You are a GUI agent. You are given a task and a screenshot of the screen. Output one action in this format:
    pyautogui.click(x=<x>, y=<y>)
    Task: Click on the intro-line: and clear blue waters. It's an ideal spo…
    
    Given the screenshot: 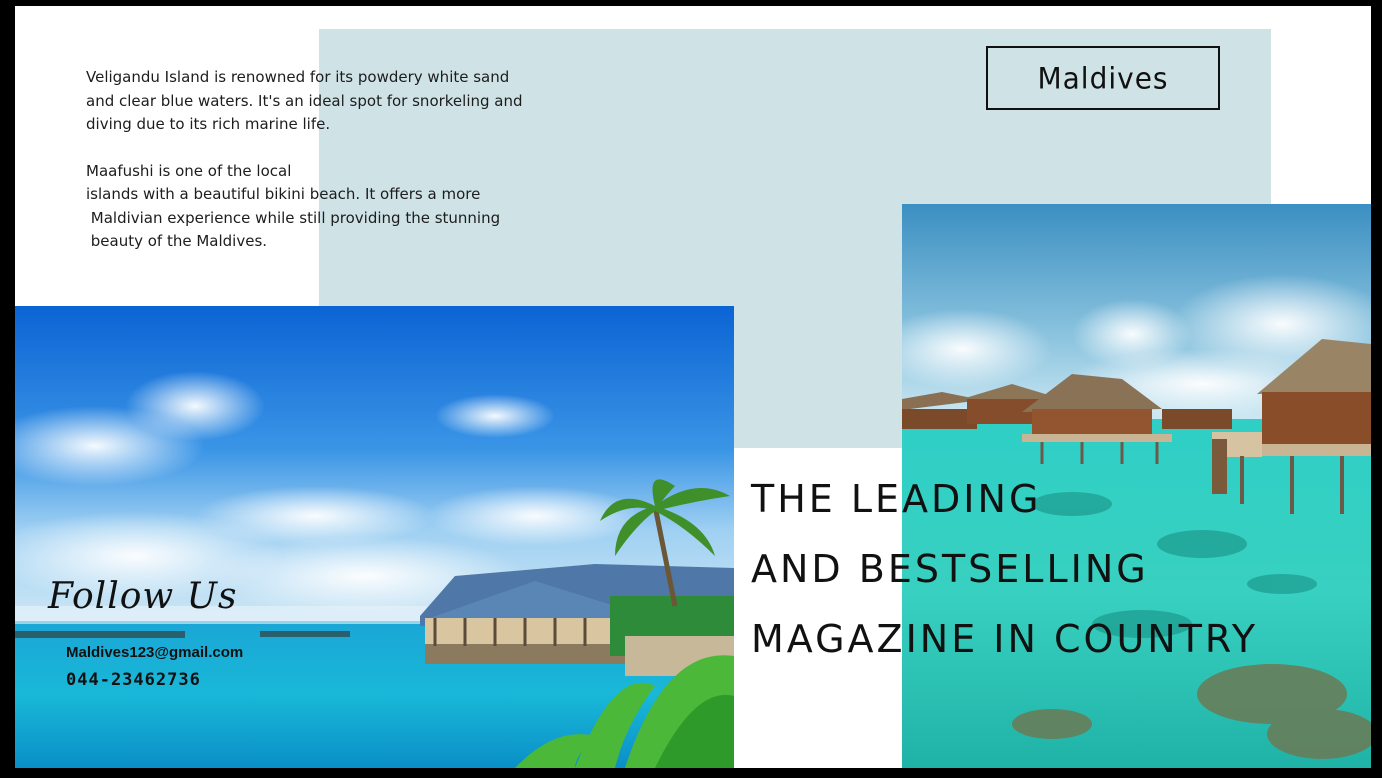 What is the action you would take?
    pyautogui.click(x=304, y=100)
    